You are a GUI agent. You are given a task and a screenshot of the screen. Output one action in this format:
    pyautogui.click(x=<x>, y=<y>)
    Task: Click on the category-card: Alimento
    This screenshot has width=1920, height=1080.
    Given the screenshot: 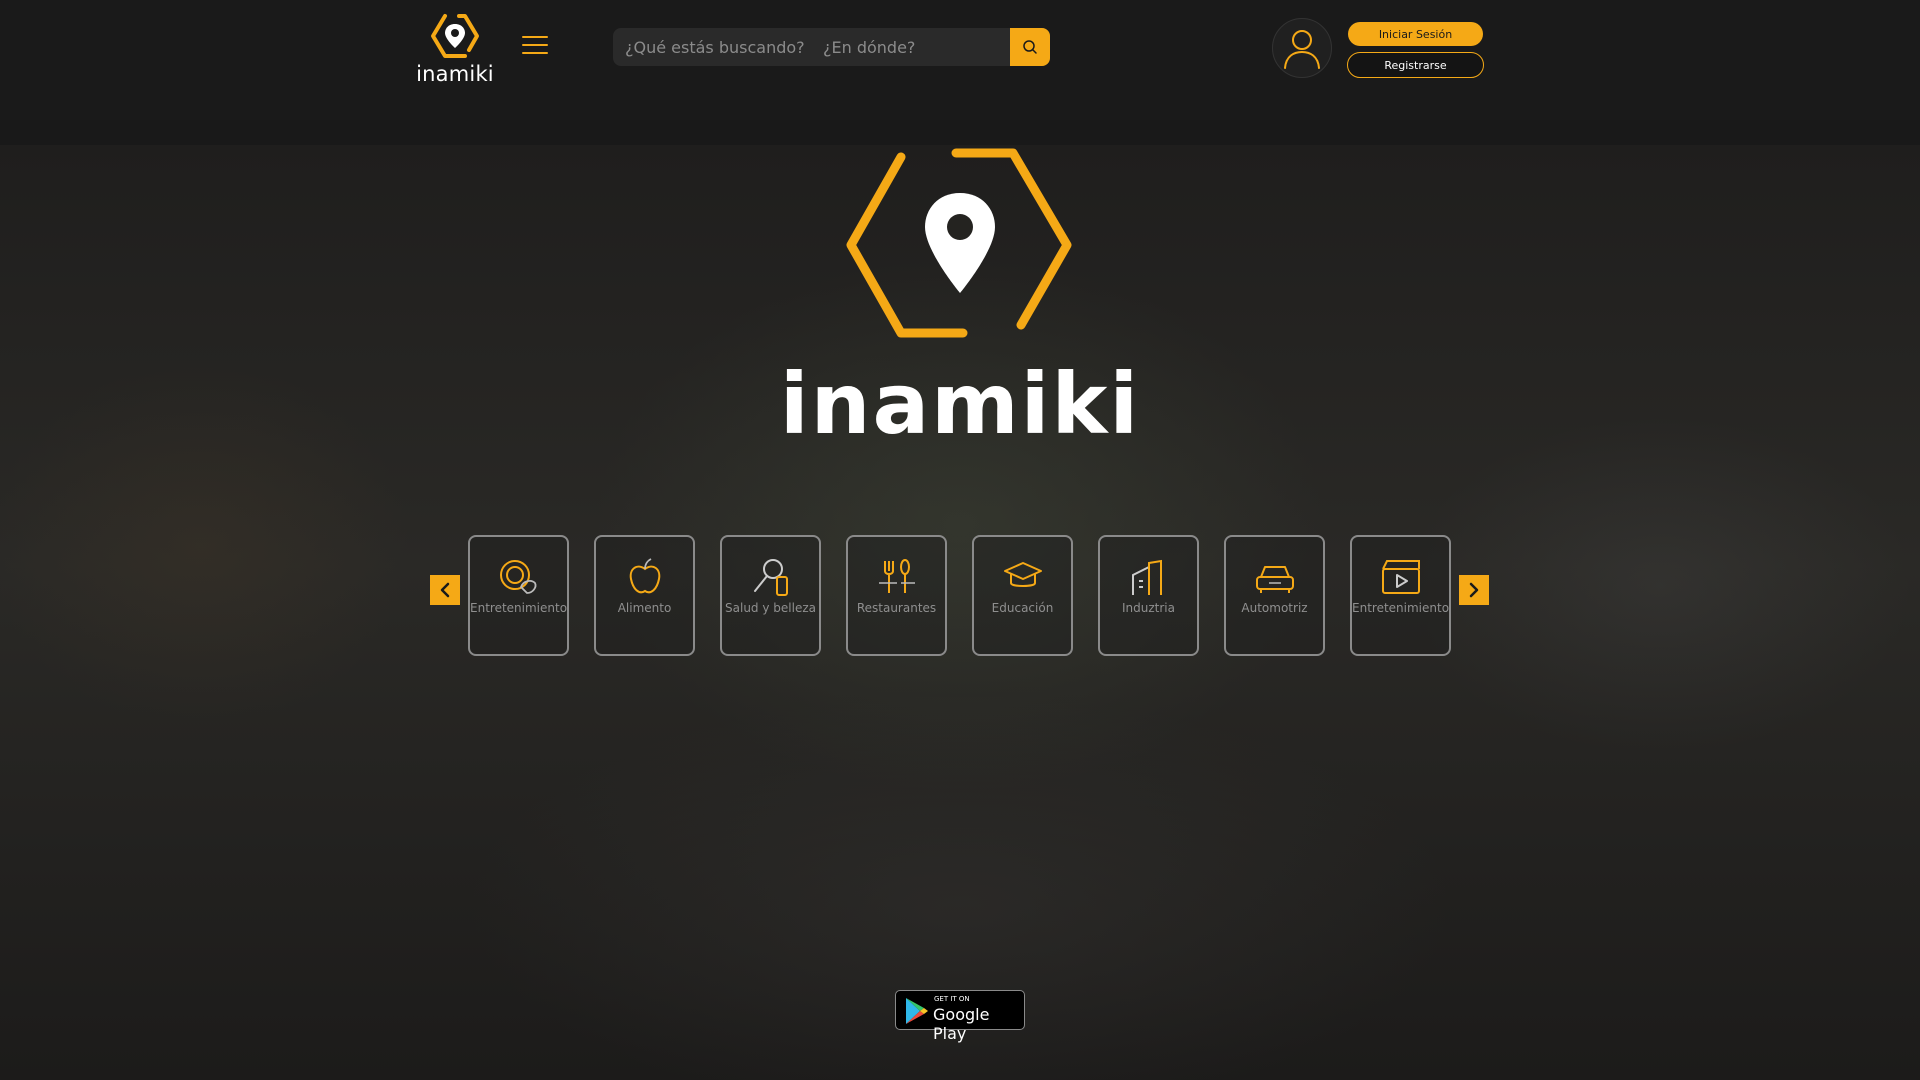 What is the action you would take?
    pyautogui.click(x=644, y=595)
    